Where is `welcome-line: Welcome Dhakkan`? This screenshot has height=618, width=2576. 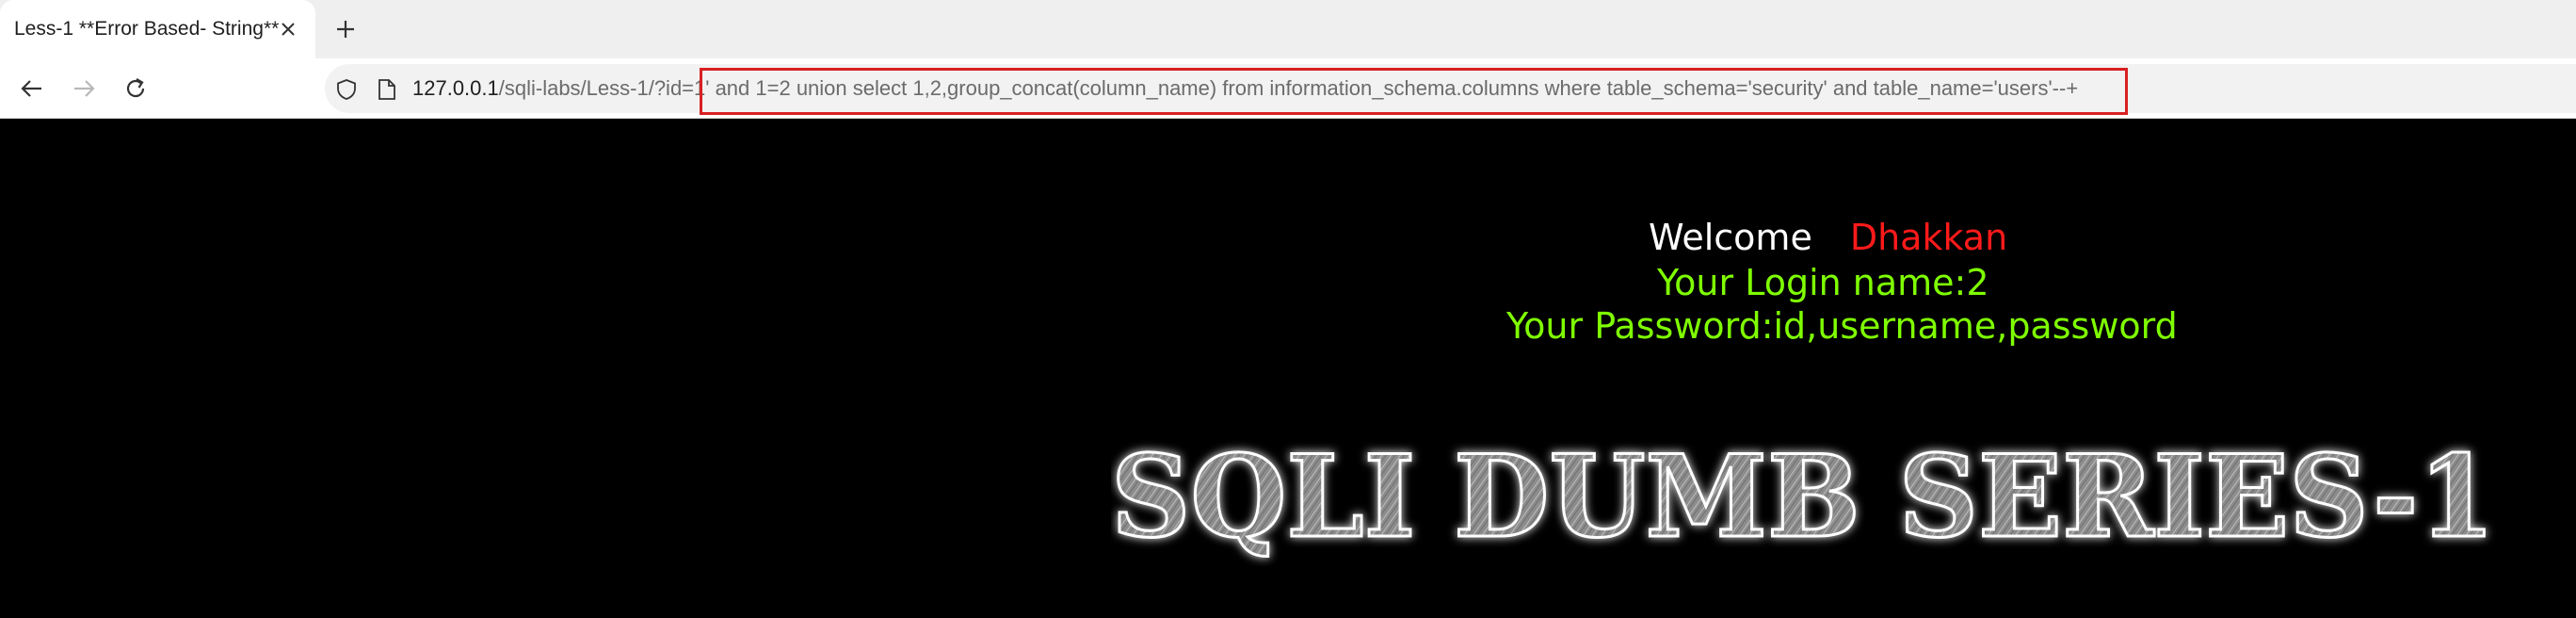 welcome-line: Welcome Dhakkan is located at coordinates (1828, 237).